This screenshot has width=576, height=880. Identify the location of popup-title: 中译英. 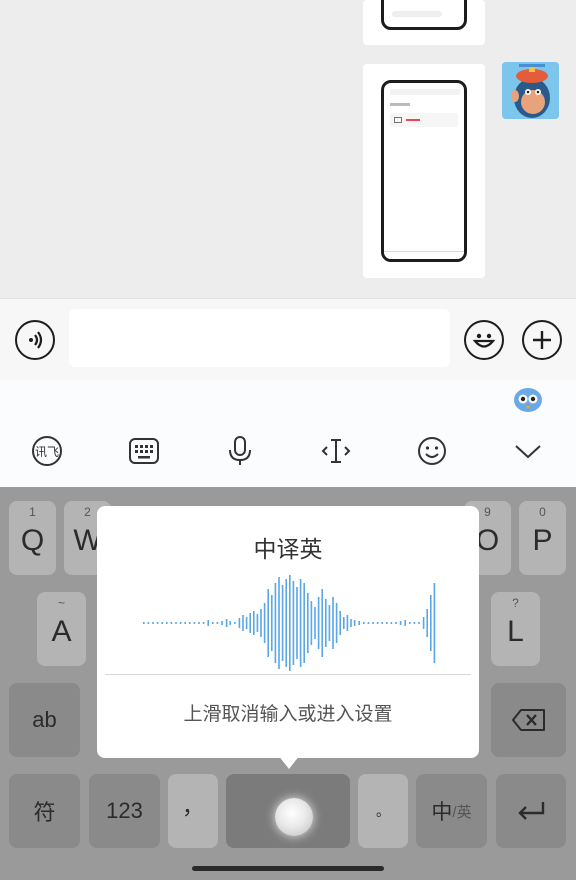
(288, 550).